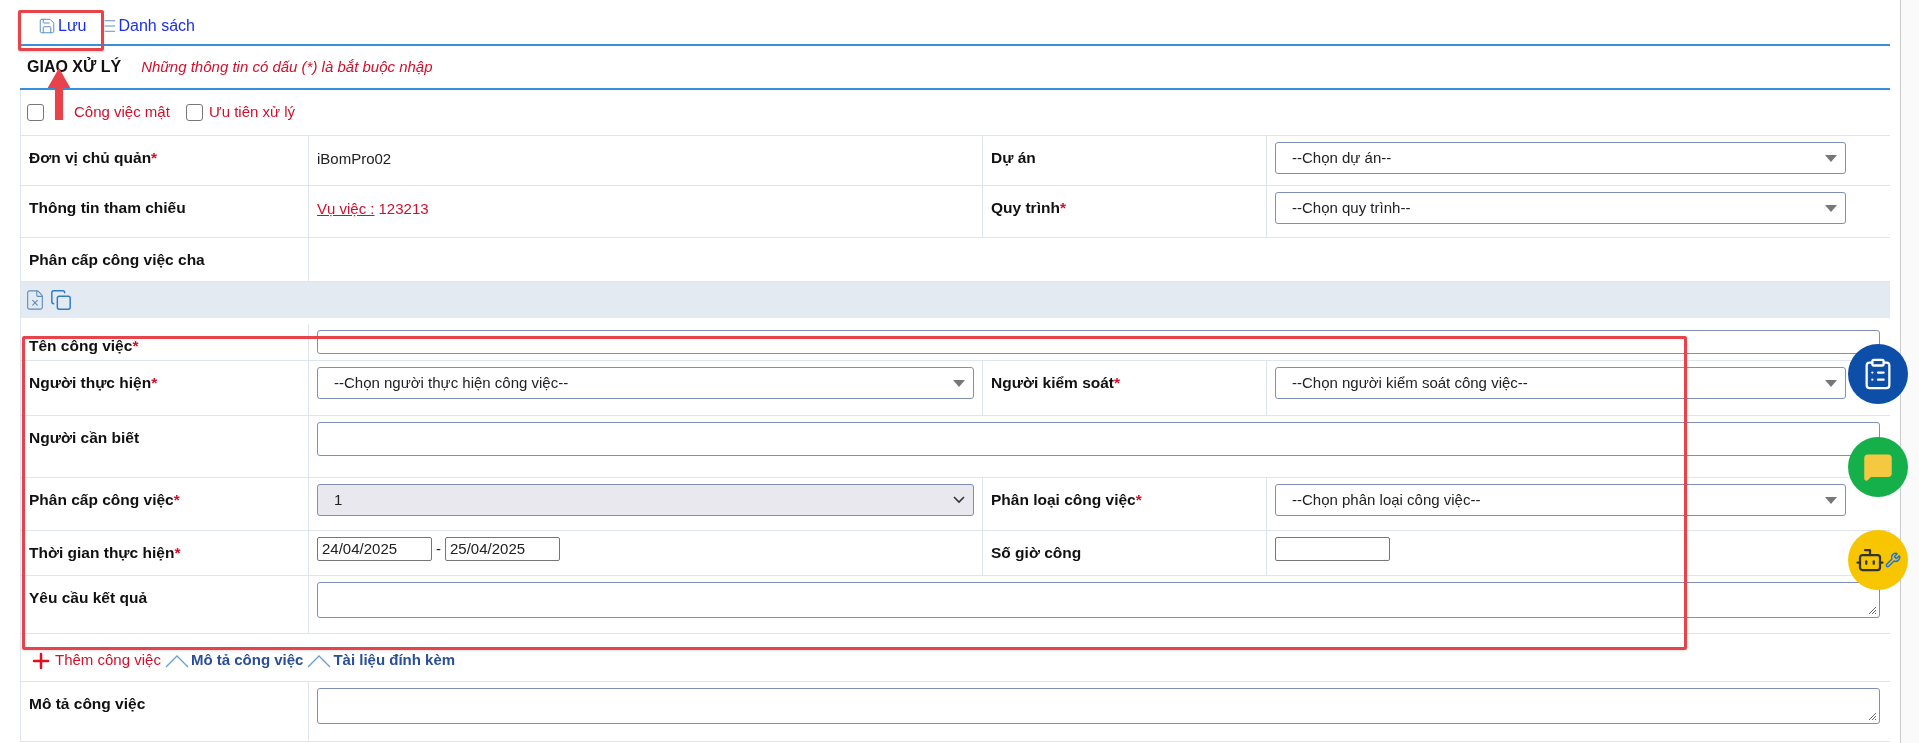 The width and height of the screenshot is (1919, 743). What do you see at coordinates (1063, 500) in the screenshot?
I see `field-label: Phân loại công việc` at bounding box center [1063, 500].